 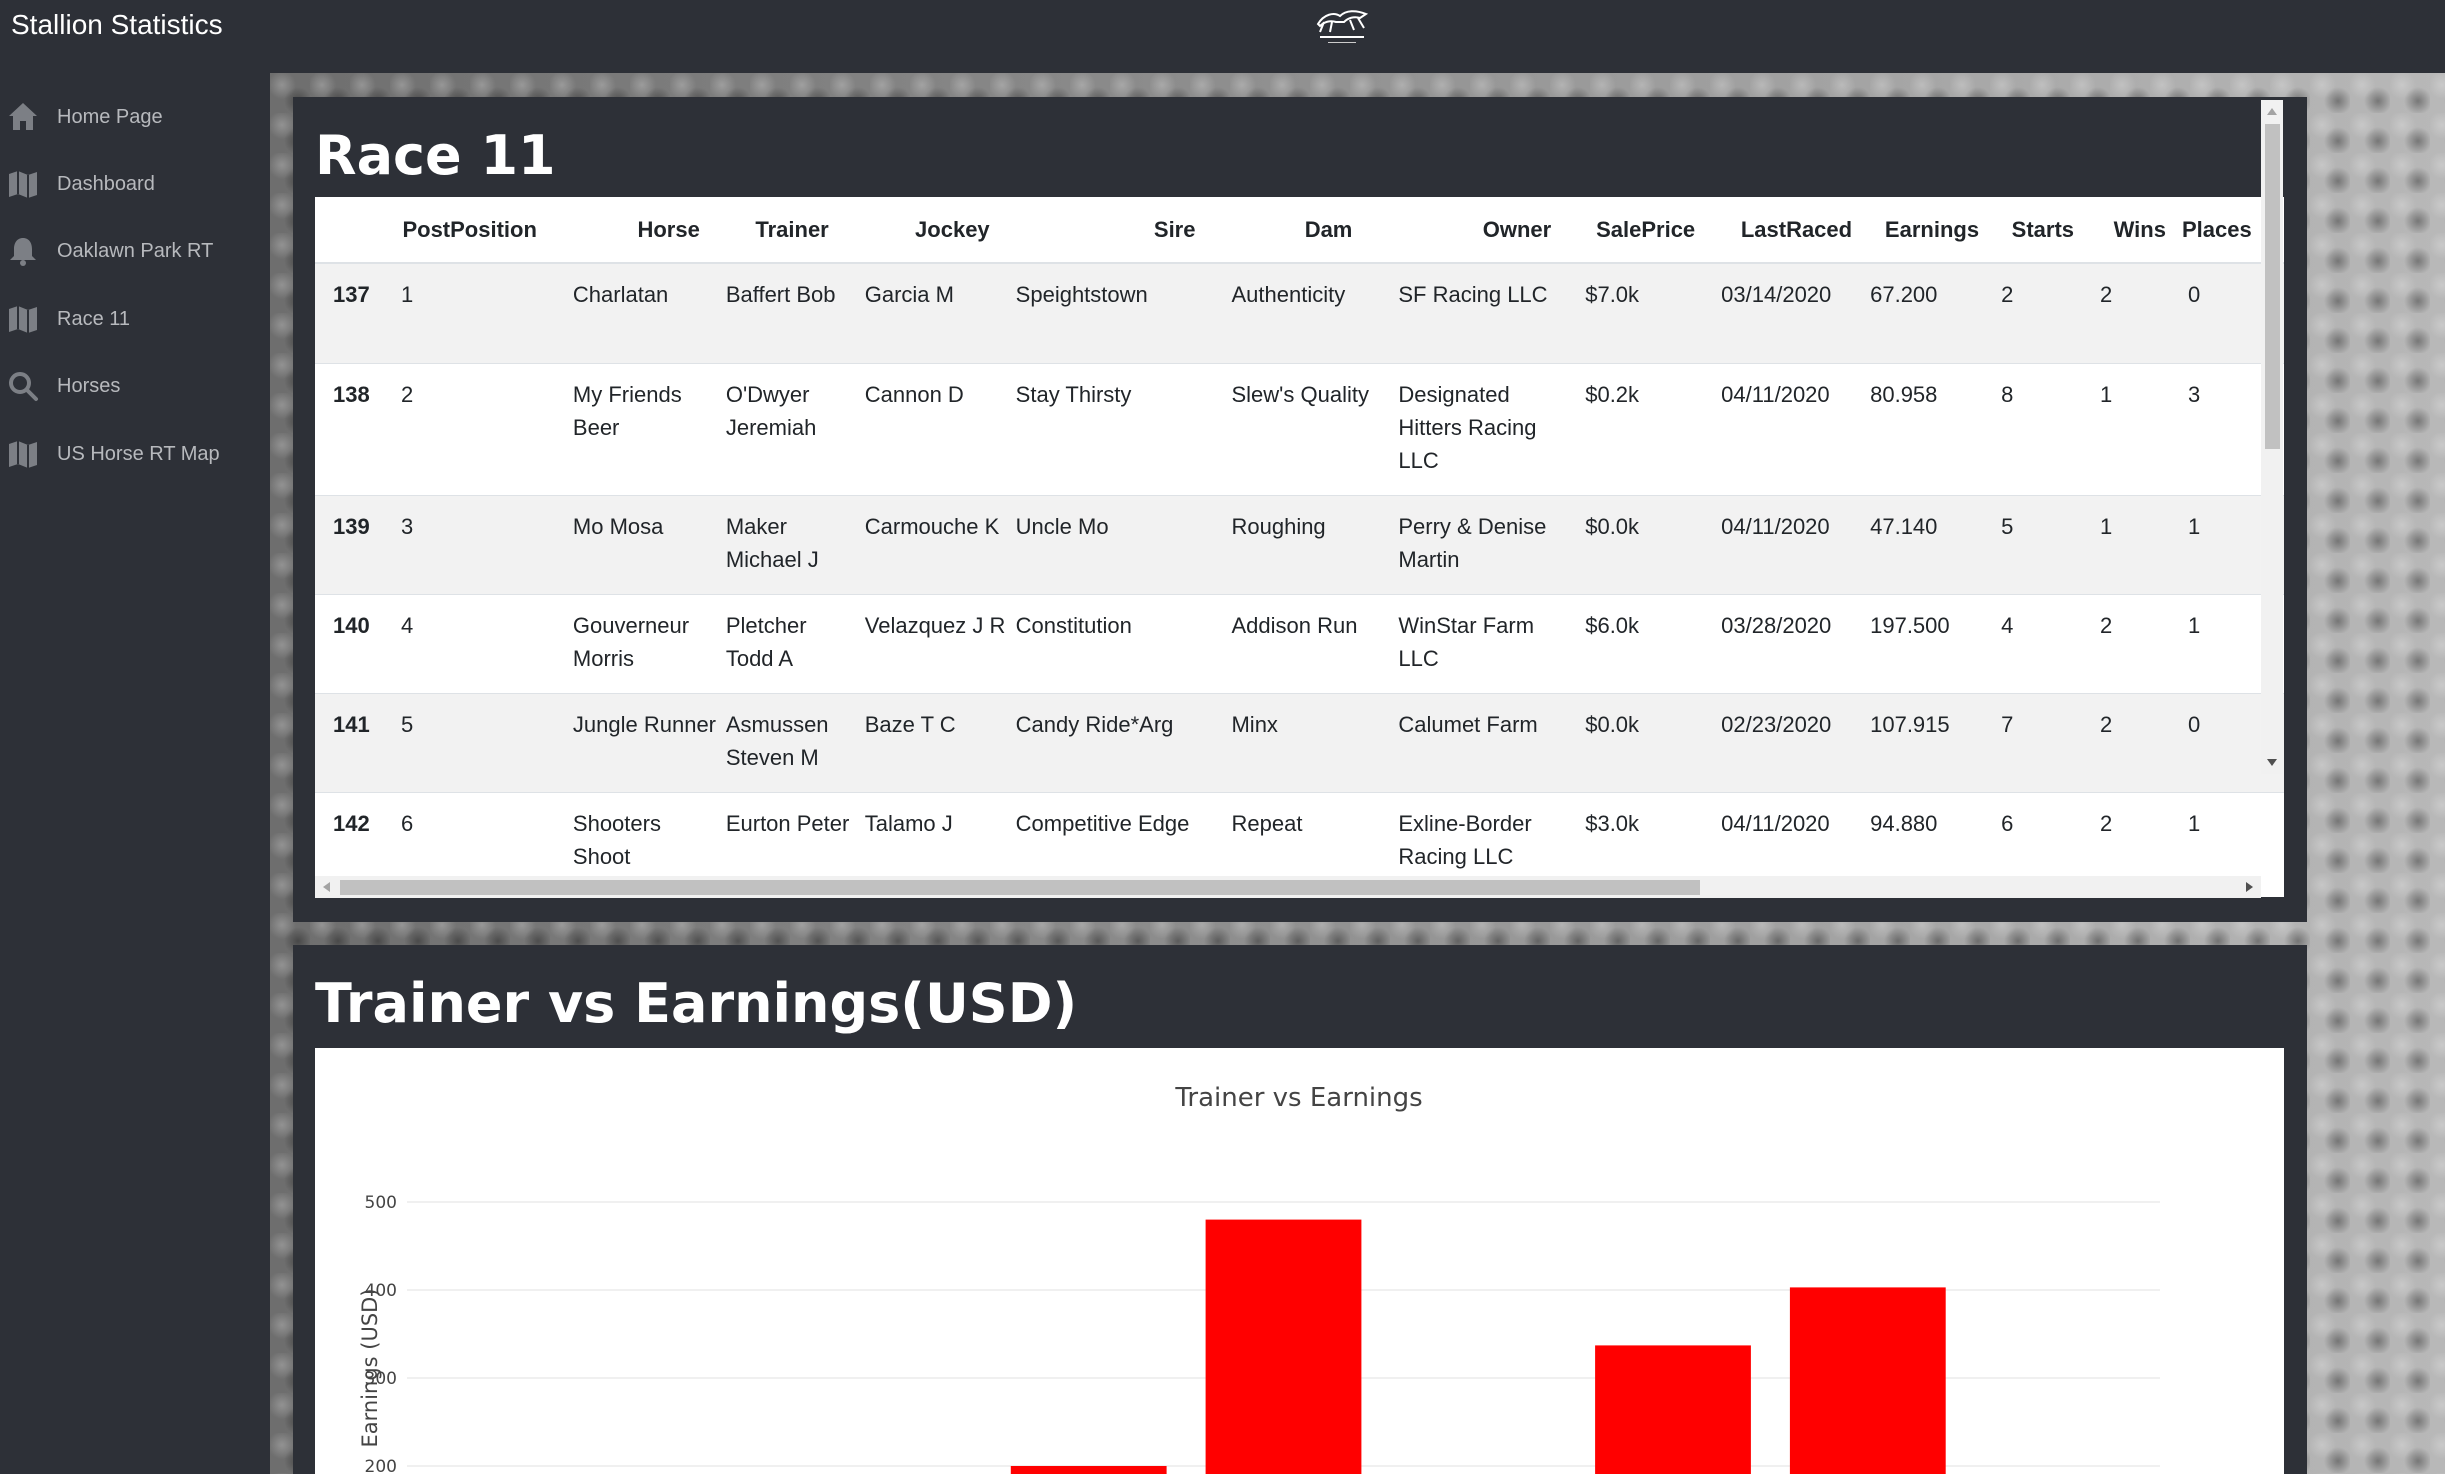 What do you see at coordinates (351, 625) in the screenshot?
I see `row-index: 140` at bounding box center [351, 625].